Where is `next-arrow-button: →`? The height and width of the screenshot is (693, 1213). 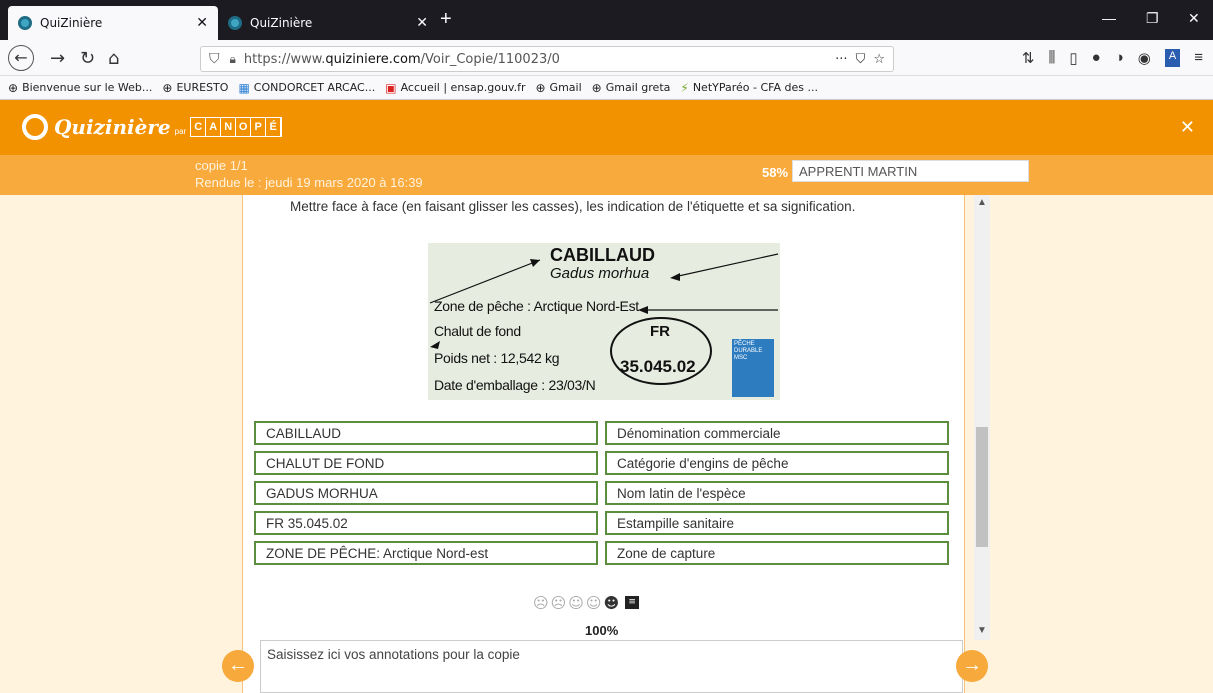 next-arrow-button: → is located at coordinates (972, 666).